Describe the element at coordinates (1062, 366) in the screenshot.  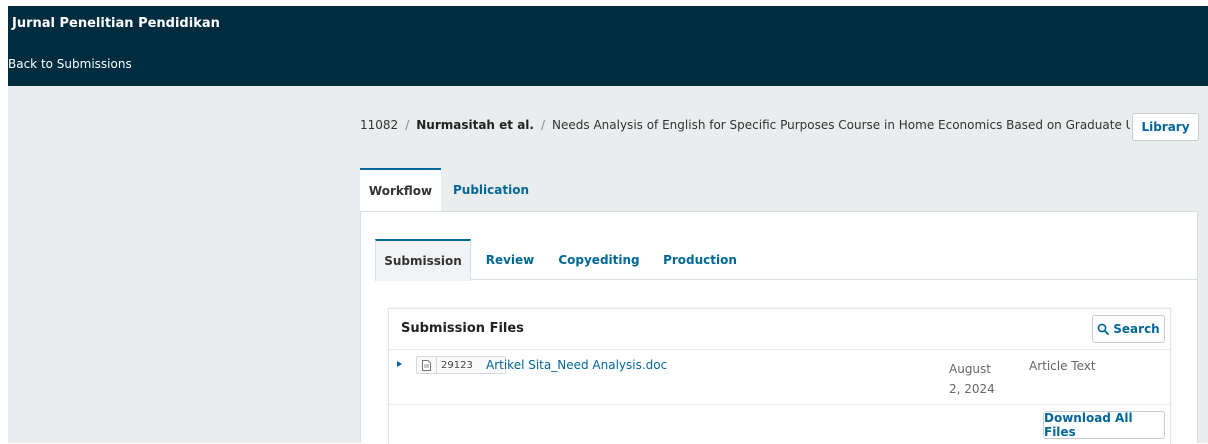
I see `file-type: Article Text` at that location.